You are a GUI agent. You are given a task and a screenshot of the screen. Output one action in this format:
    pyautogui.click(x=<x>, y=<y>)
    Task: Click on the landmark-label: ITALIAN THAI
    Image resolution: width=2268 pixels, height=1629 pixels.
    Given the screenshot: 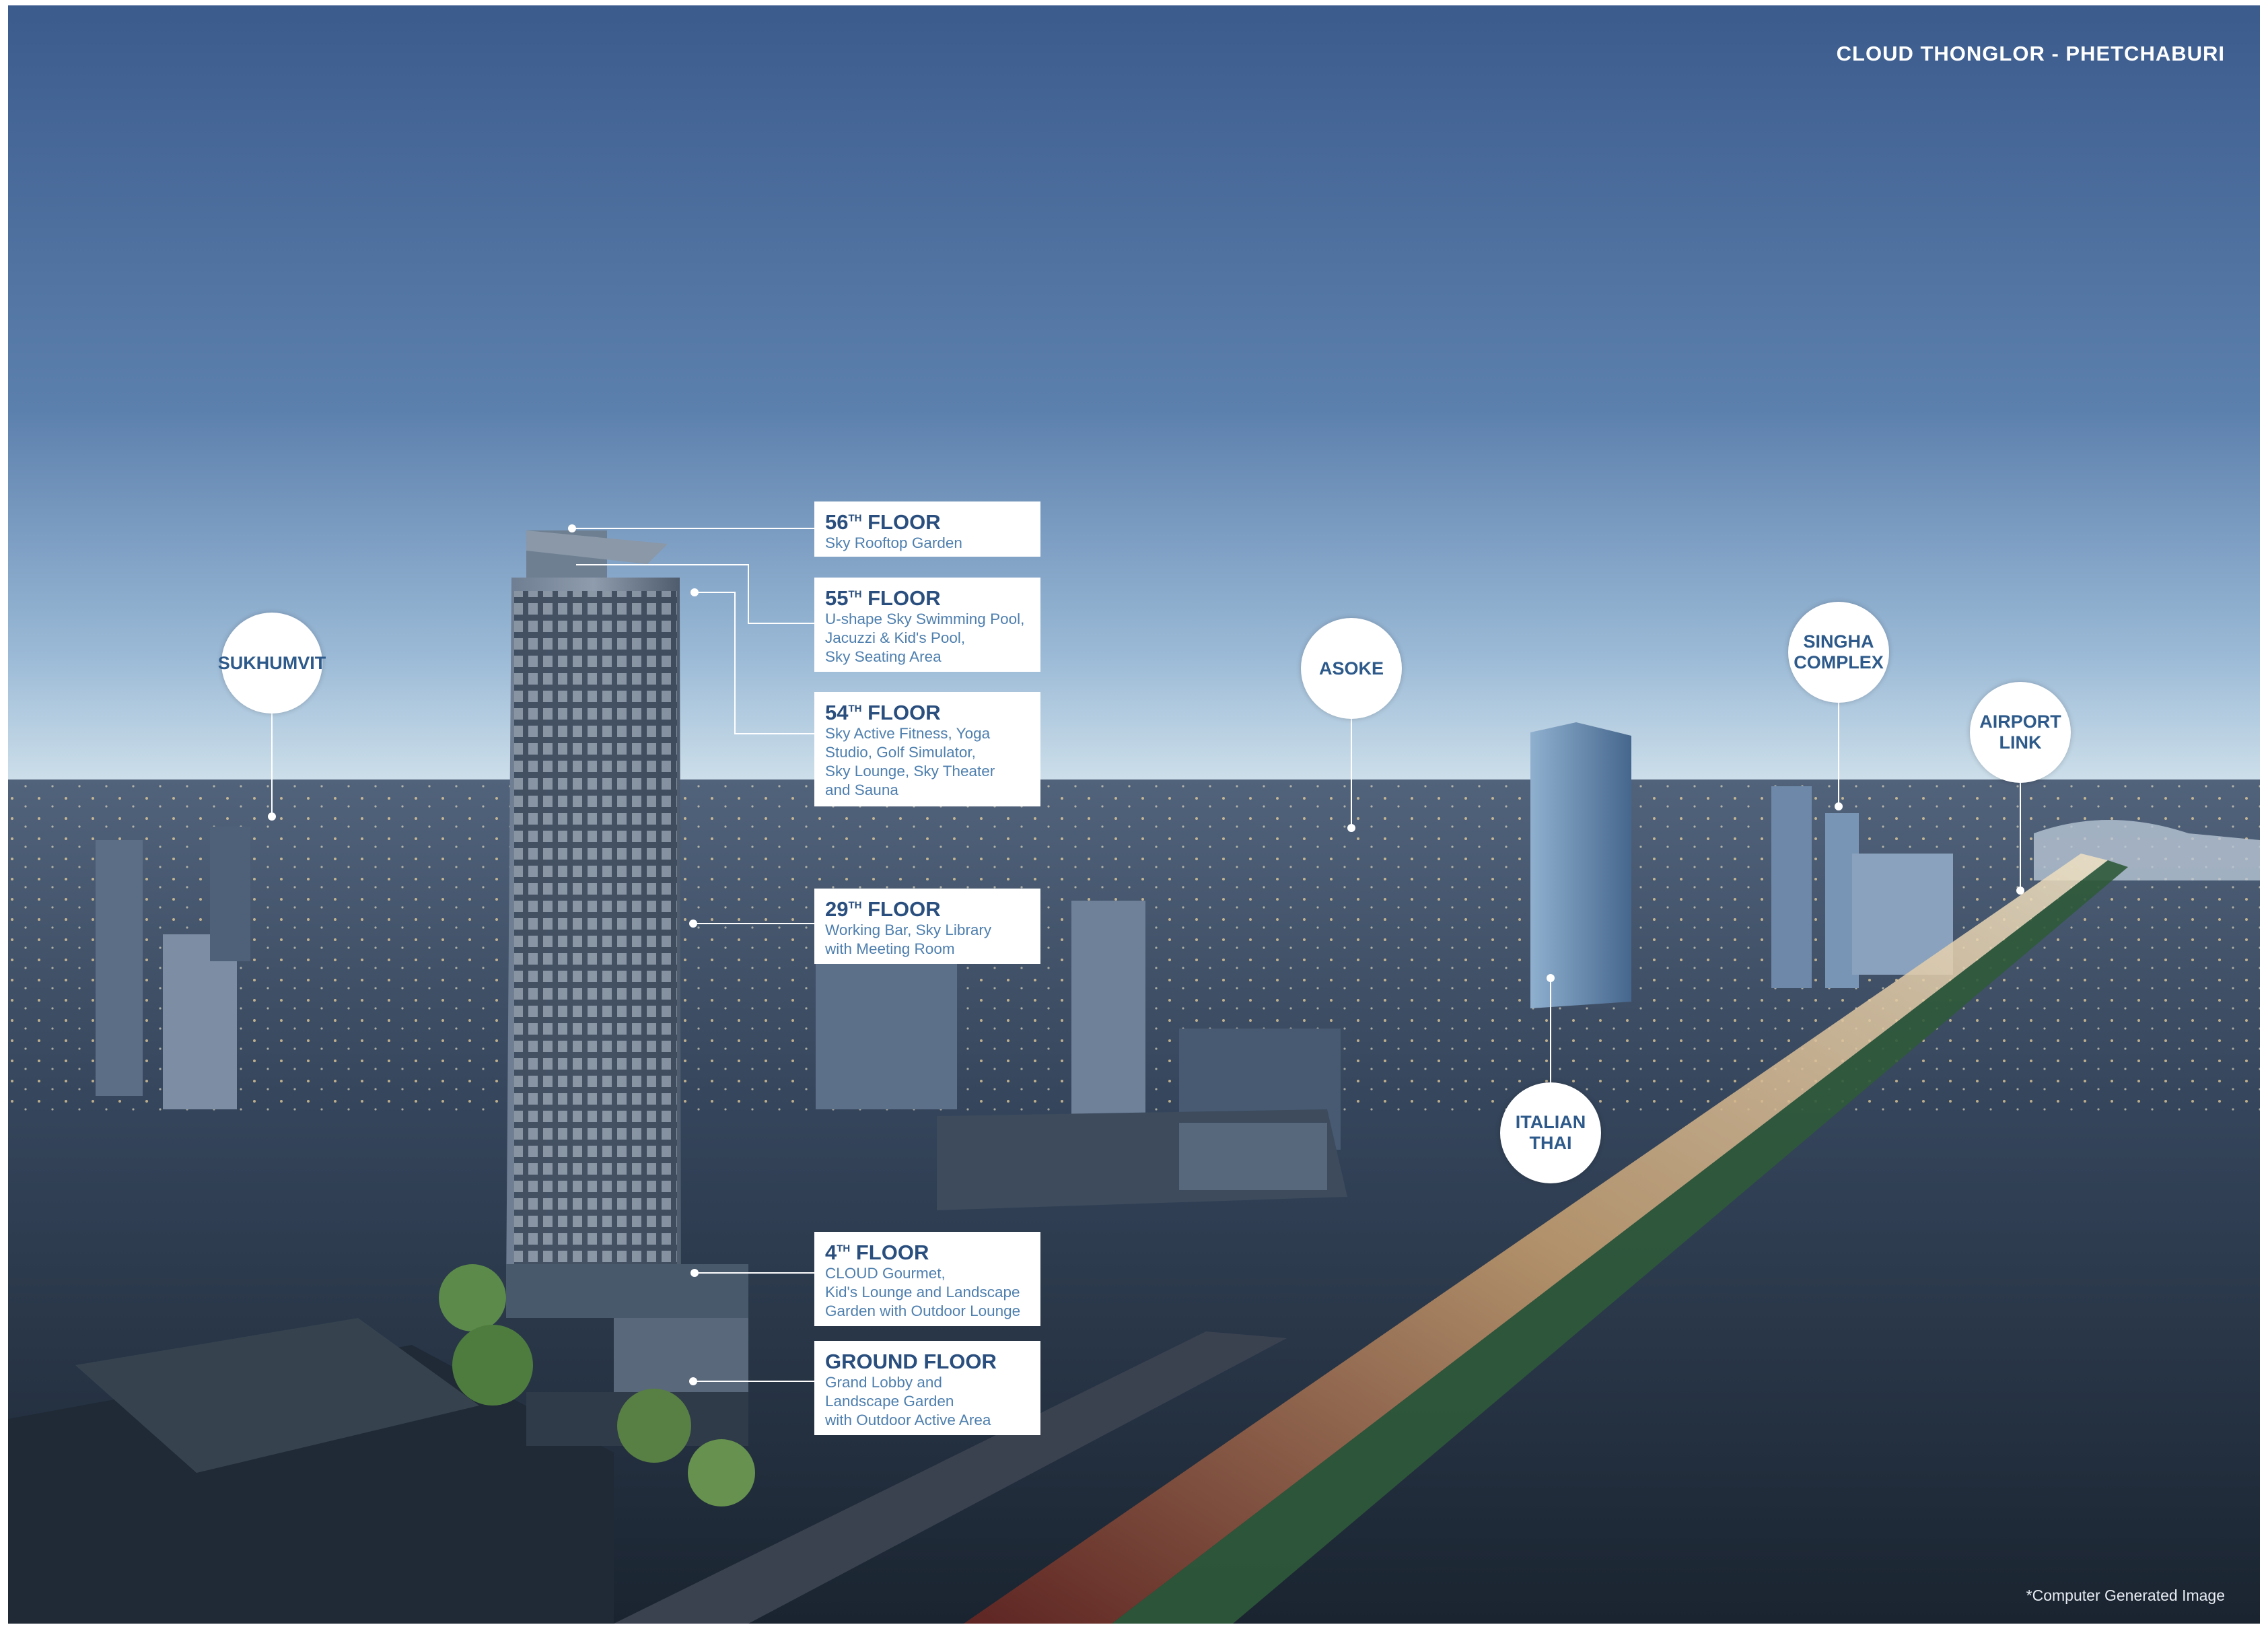 What is the action you would take?
    pyautogui.click(x=1551, y=1133)
    